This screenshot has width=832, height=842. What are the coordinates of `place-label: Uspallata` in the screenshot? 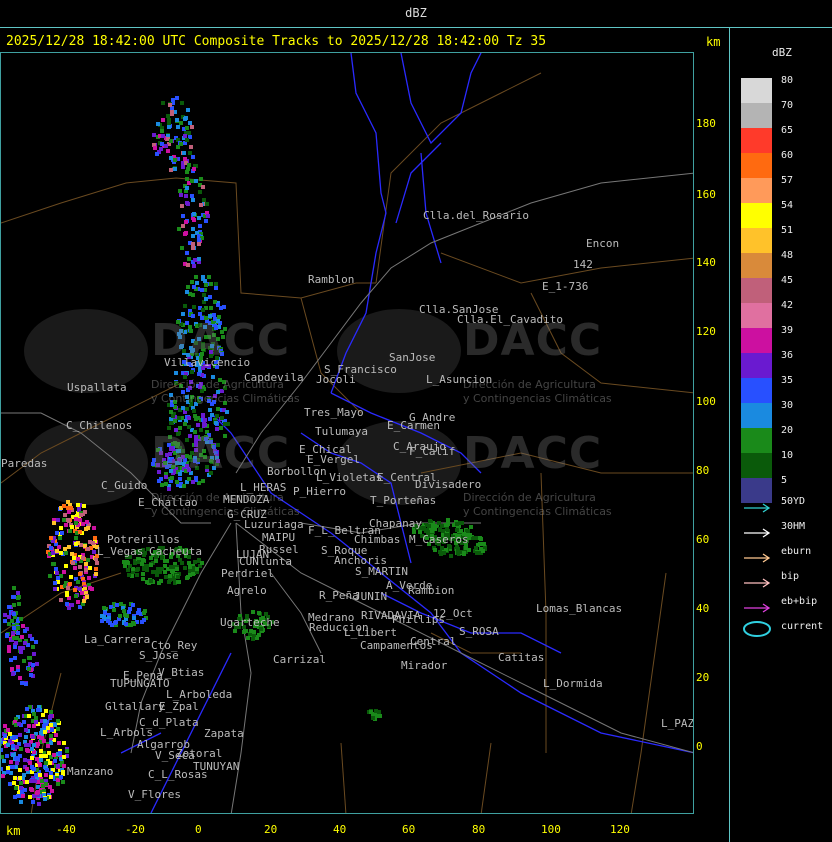 It's located at (97, 387).